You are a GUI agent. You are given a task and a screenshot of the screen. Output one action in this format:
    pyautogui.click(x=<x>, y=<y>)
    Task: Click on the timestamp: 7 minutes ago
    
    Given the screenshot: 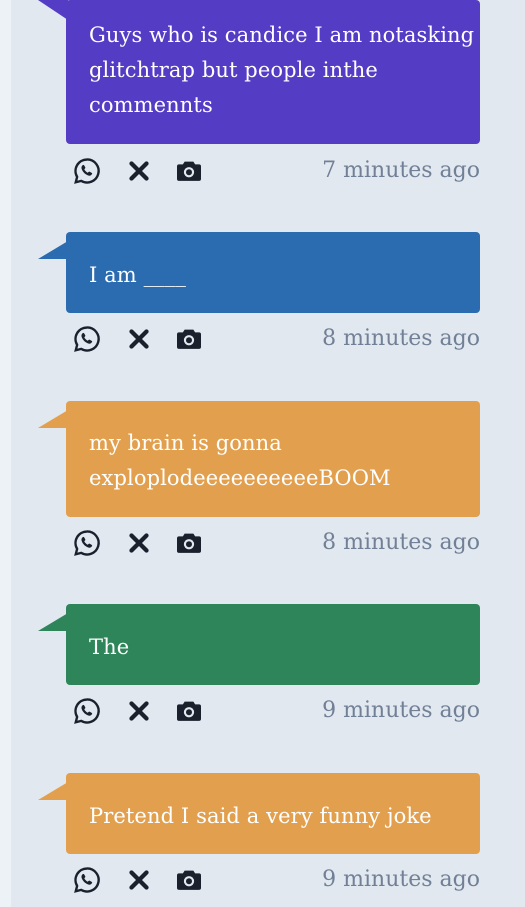 What is the action you would take?
    pyautogui.click(x=401, y=170)
    